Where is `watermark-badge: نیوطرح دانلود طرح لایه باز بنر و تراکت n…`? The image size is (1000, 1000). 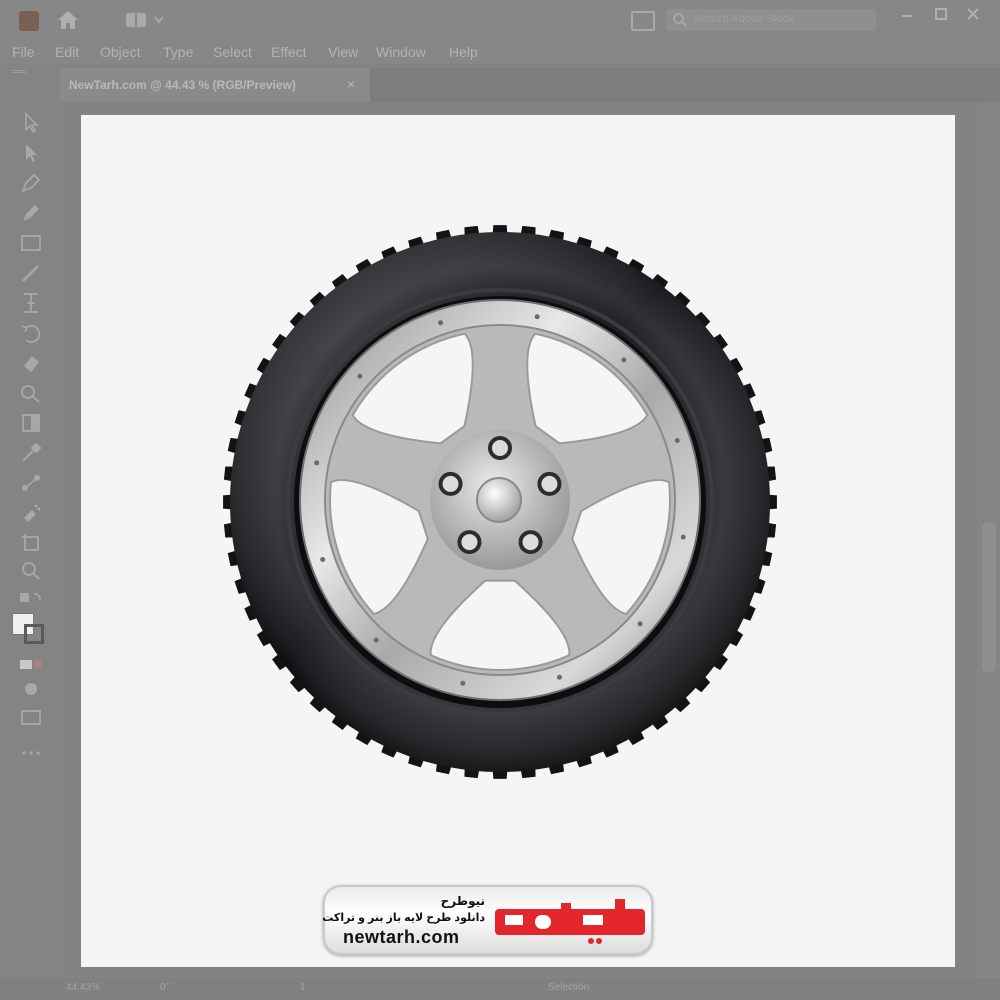
watermark-badge: نیوطرح دانلود طرح لایه باز بنر و تراکت n… is located at coordinates (487, 920).